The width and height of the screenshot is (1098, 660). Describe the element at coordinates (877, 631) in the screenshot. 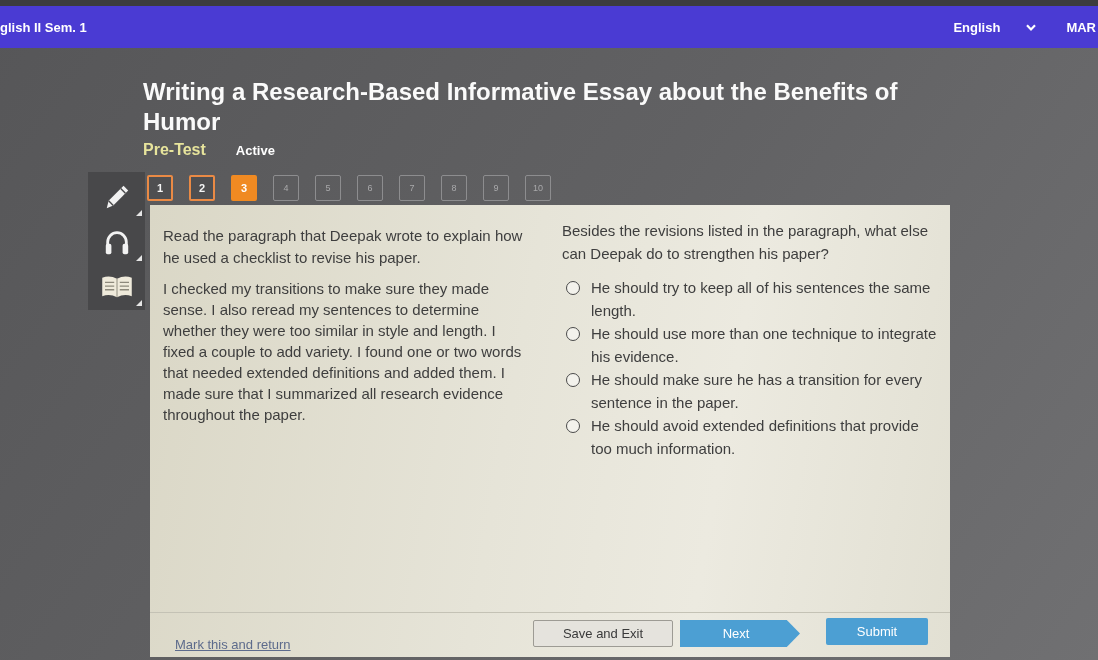

I see `submit-button: Submit` at that location.